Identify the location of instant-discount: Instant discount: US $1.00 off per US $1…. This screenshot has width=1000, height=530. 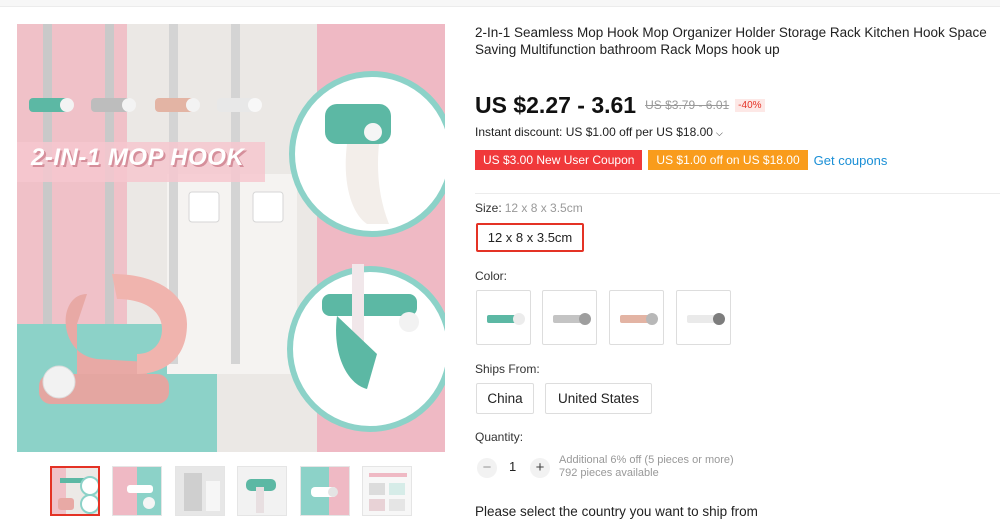
(599, 132).